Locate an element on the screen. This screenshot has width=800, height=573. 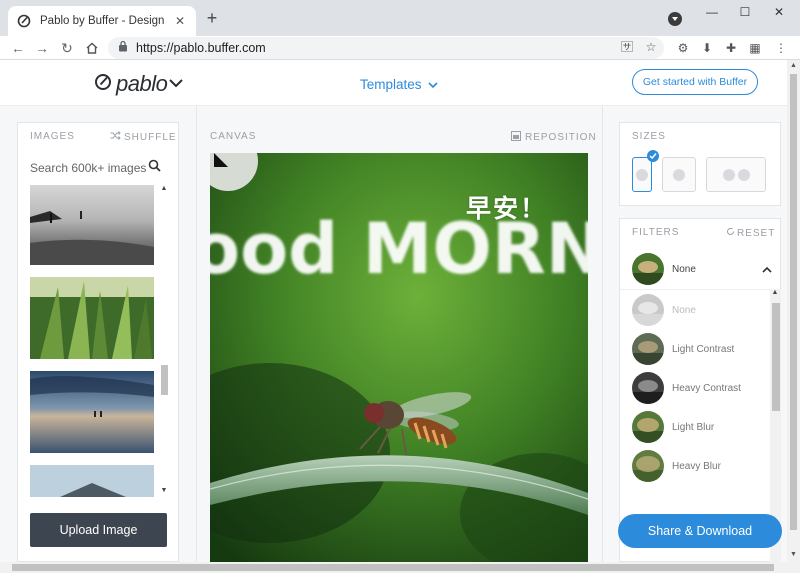
tab-title: Pablo by Buffer - Design engag is located at coordinates (104, 21).